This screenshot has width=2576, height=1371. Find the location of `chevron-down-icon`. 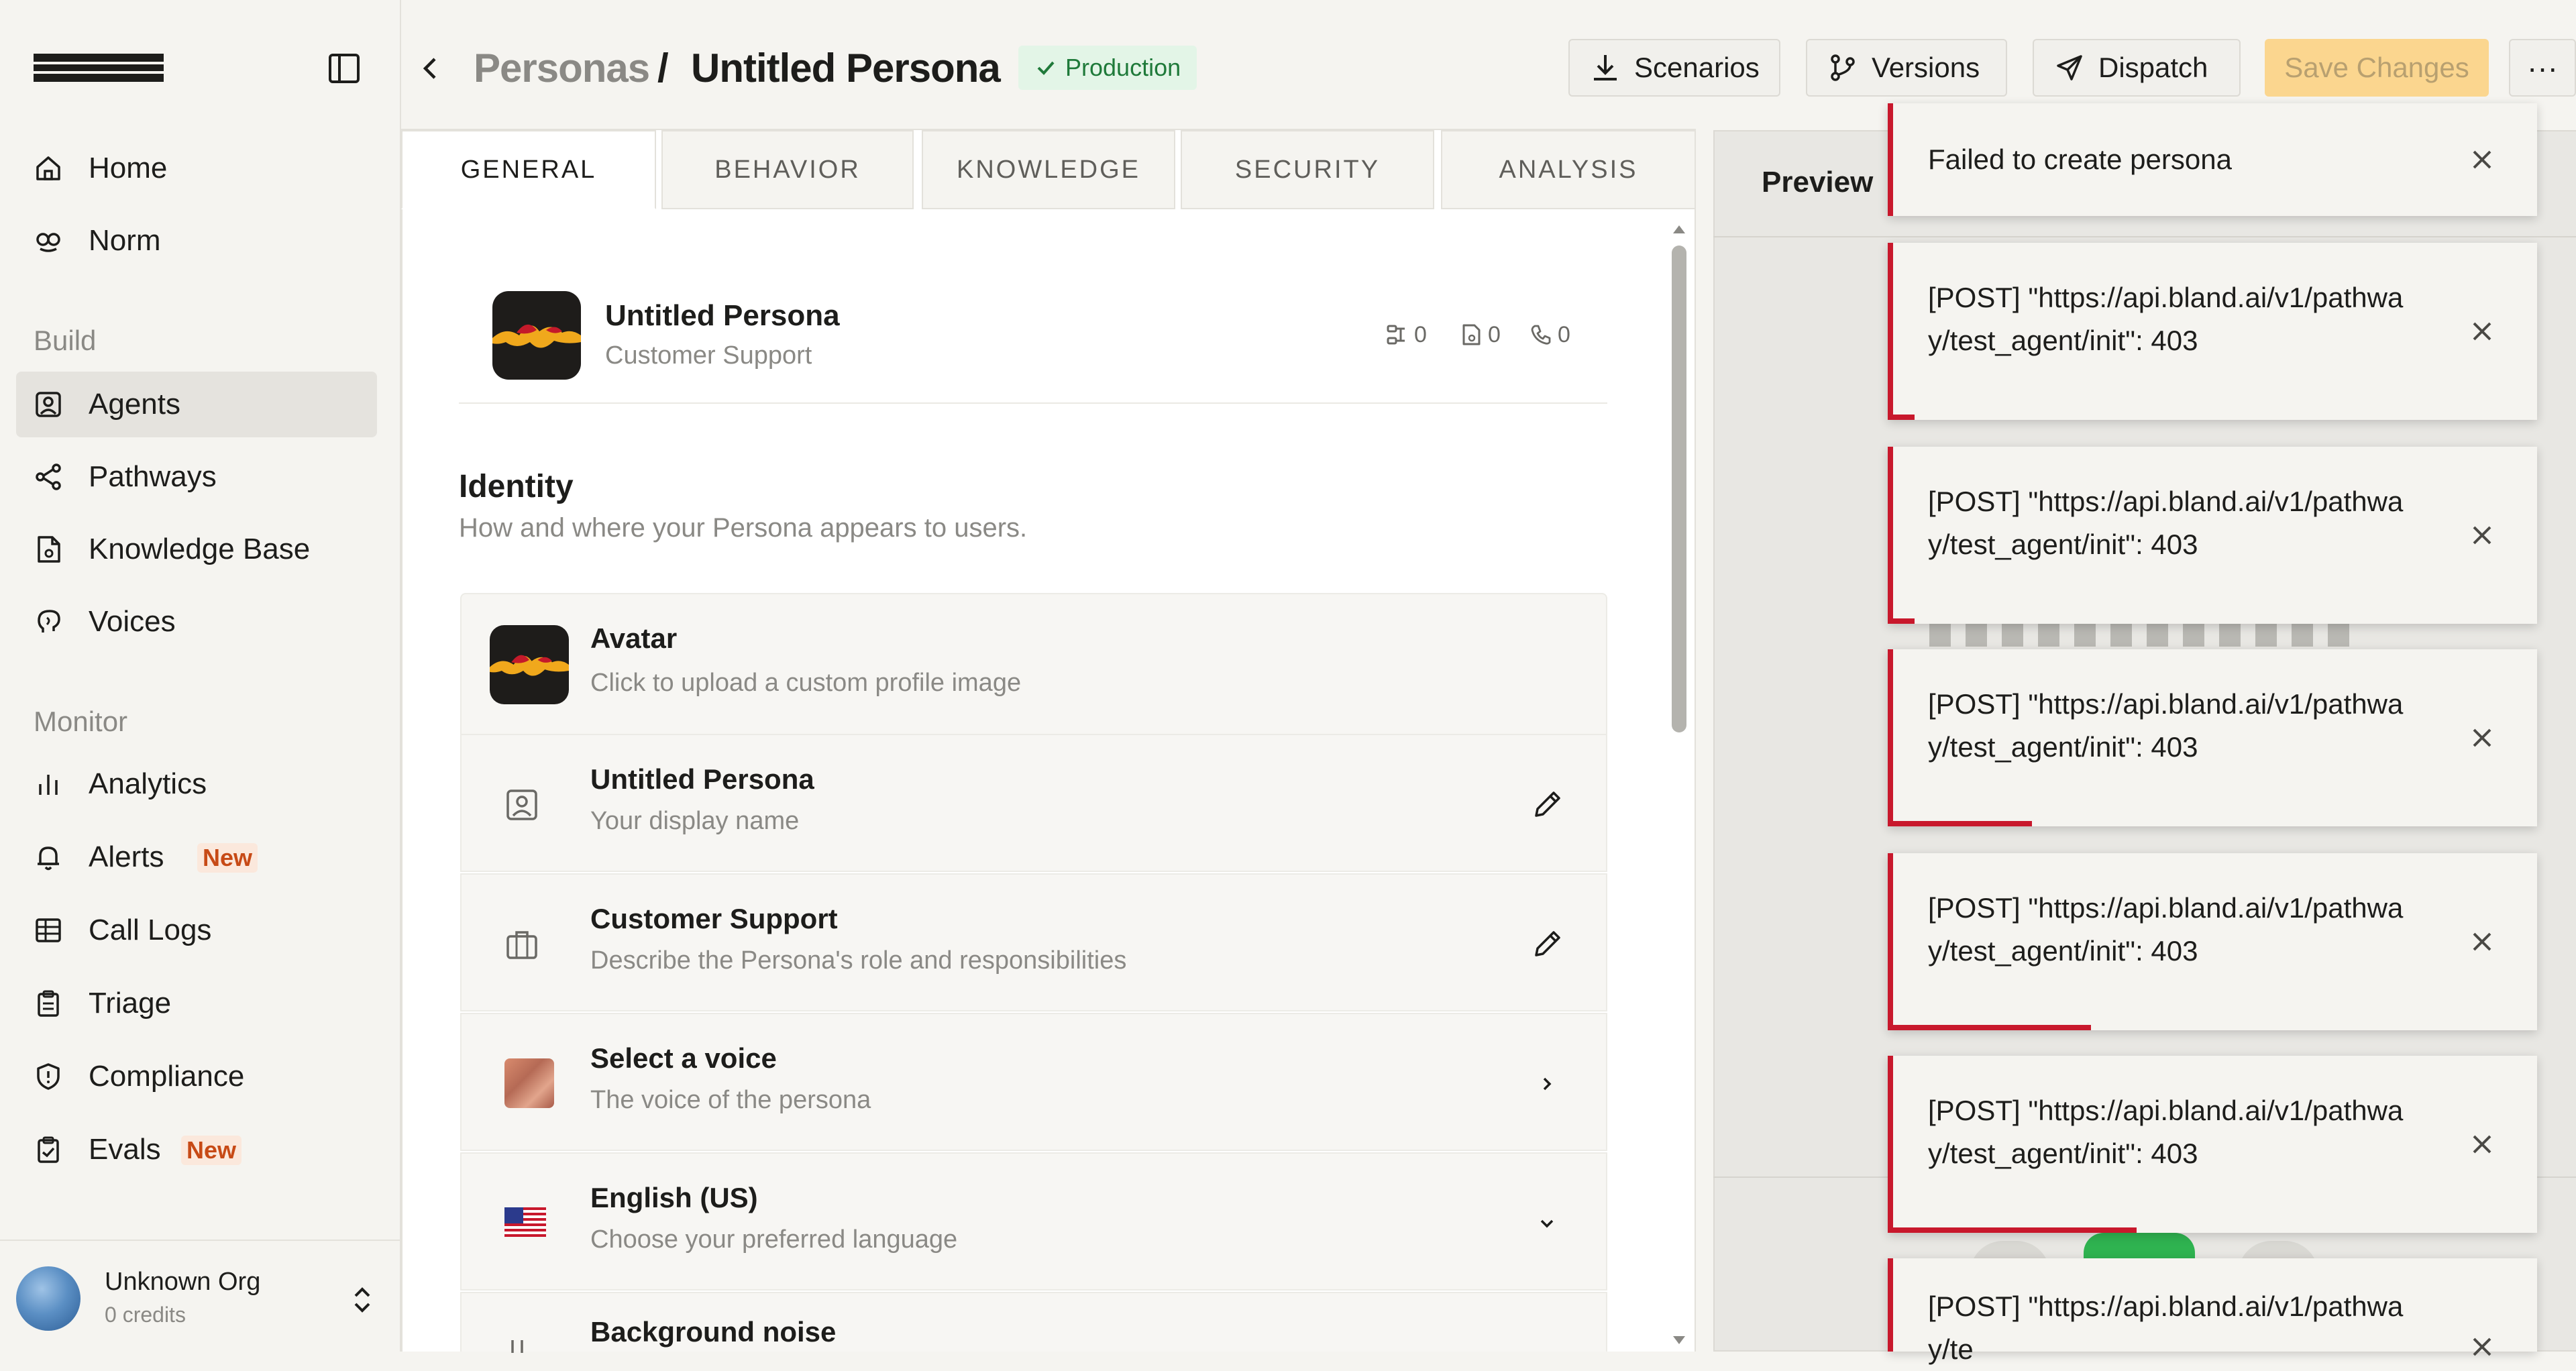

chevron-down-icon is located at coordinates (1546, 1223).